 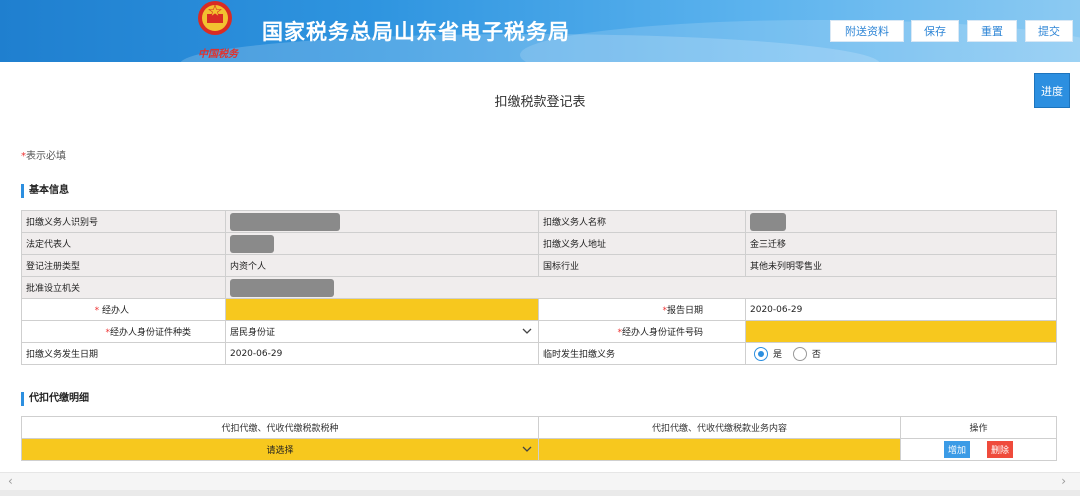 I want to click on field-label: * 经办人, so click(x=123, y=309).